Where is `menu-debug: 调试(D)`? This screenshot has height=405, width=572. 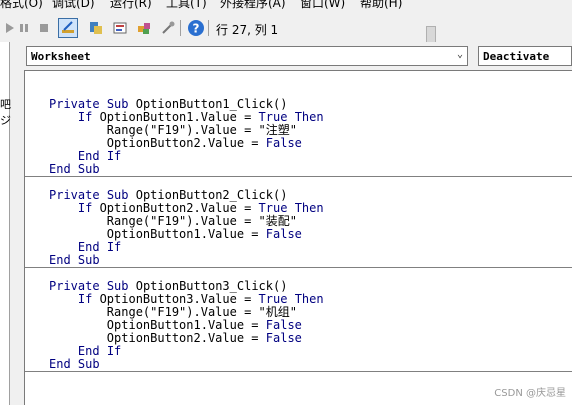 menu-debug: 调试(D) is located at coordinates (73, 5).